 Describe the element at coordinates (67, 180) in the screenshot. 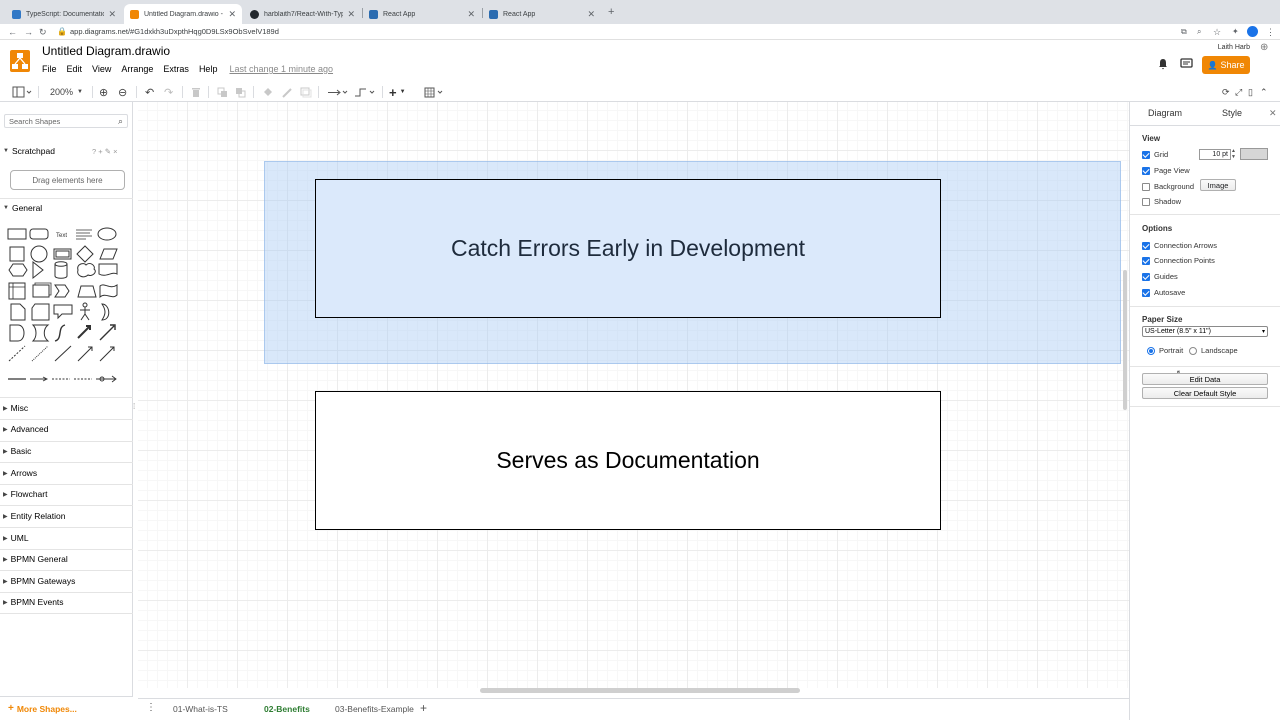

I see `scratchpad-drop-zone: Drag elements here` at that location.